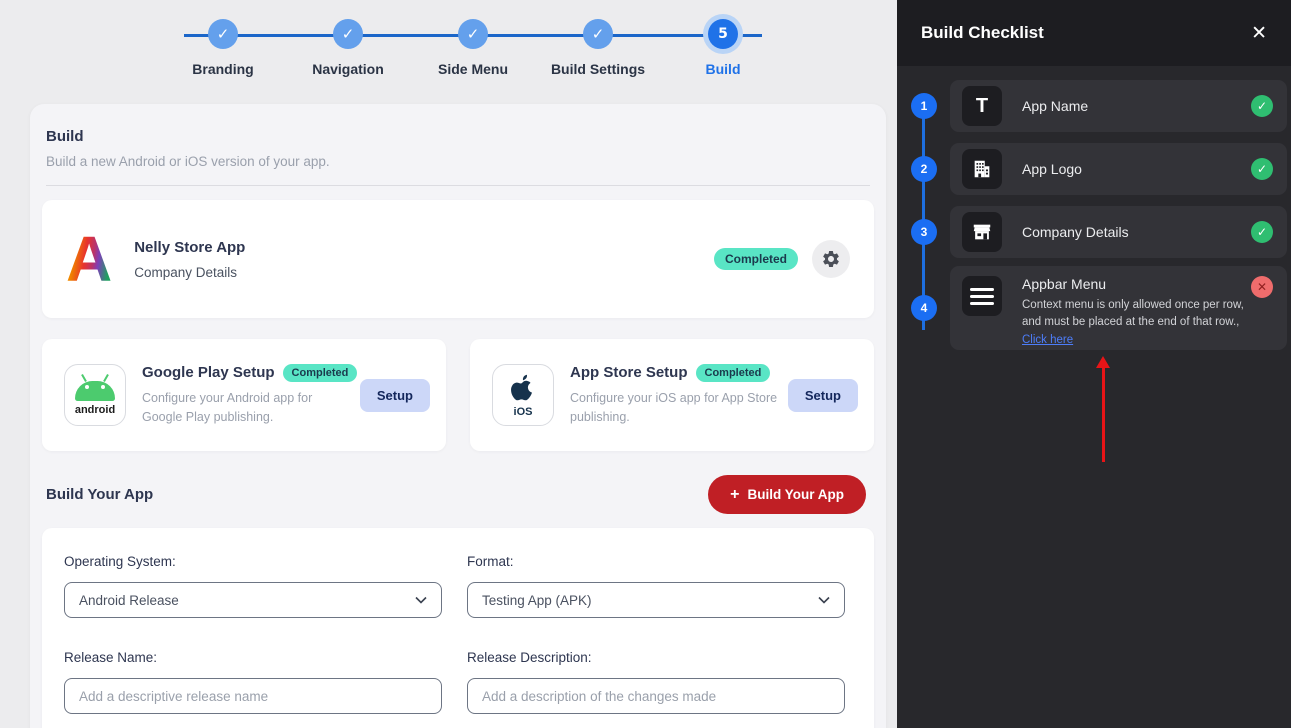 The image size is (1291, 728). What do you see at coordinates (65, 136) in the screenshot?
I see `page-title: Build` at bounding box center [65, 136].